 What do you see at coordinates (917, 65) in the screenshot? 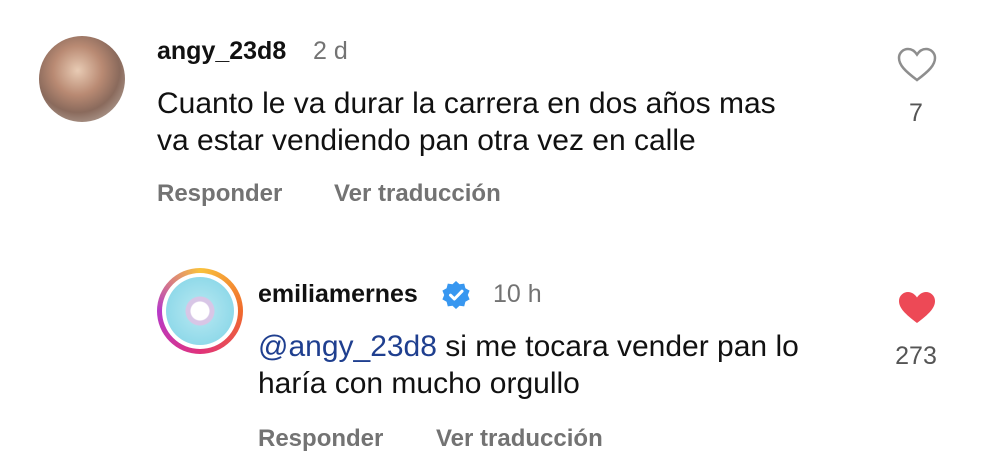
I see `heart-outline-icon` at bounding box center [917, 65].